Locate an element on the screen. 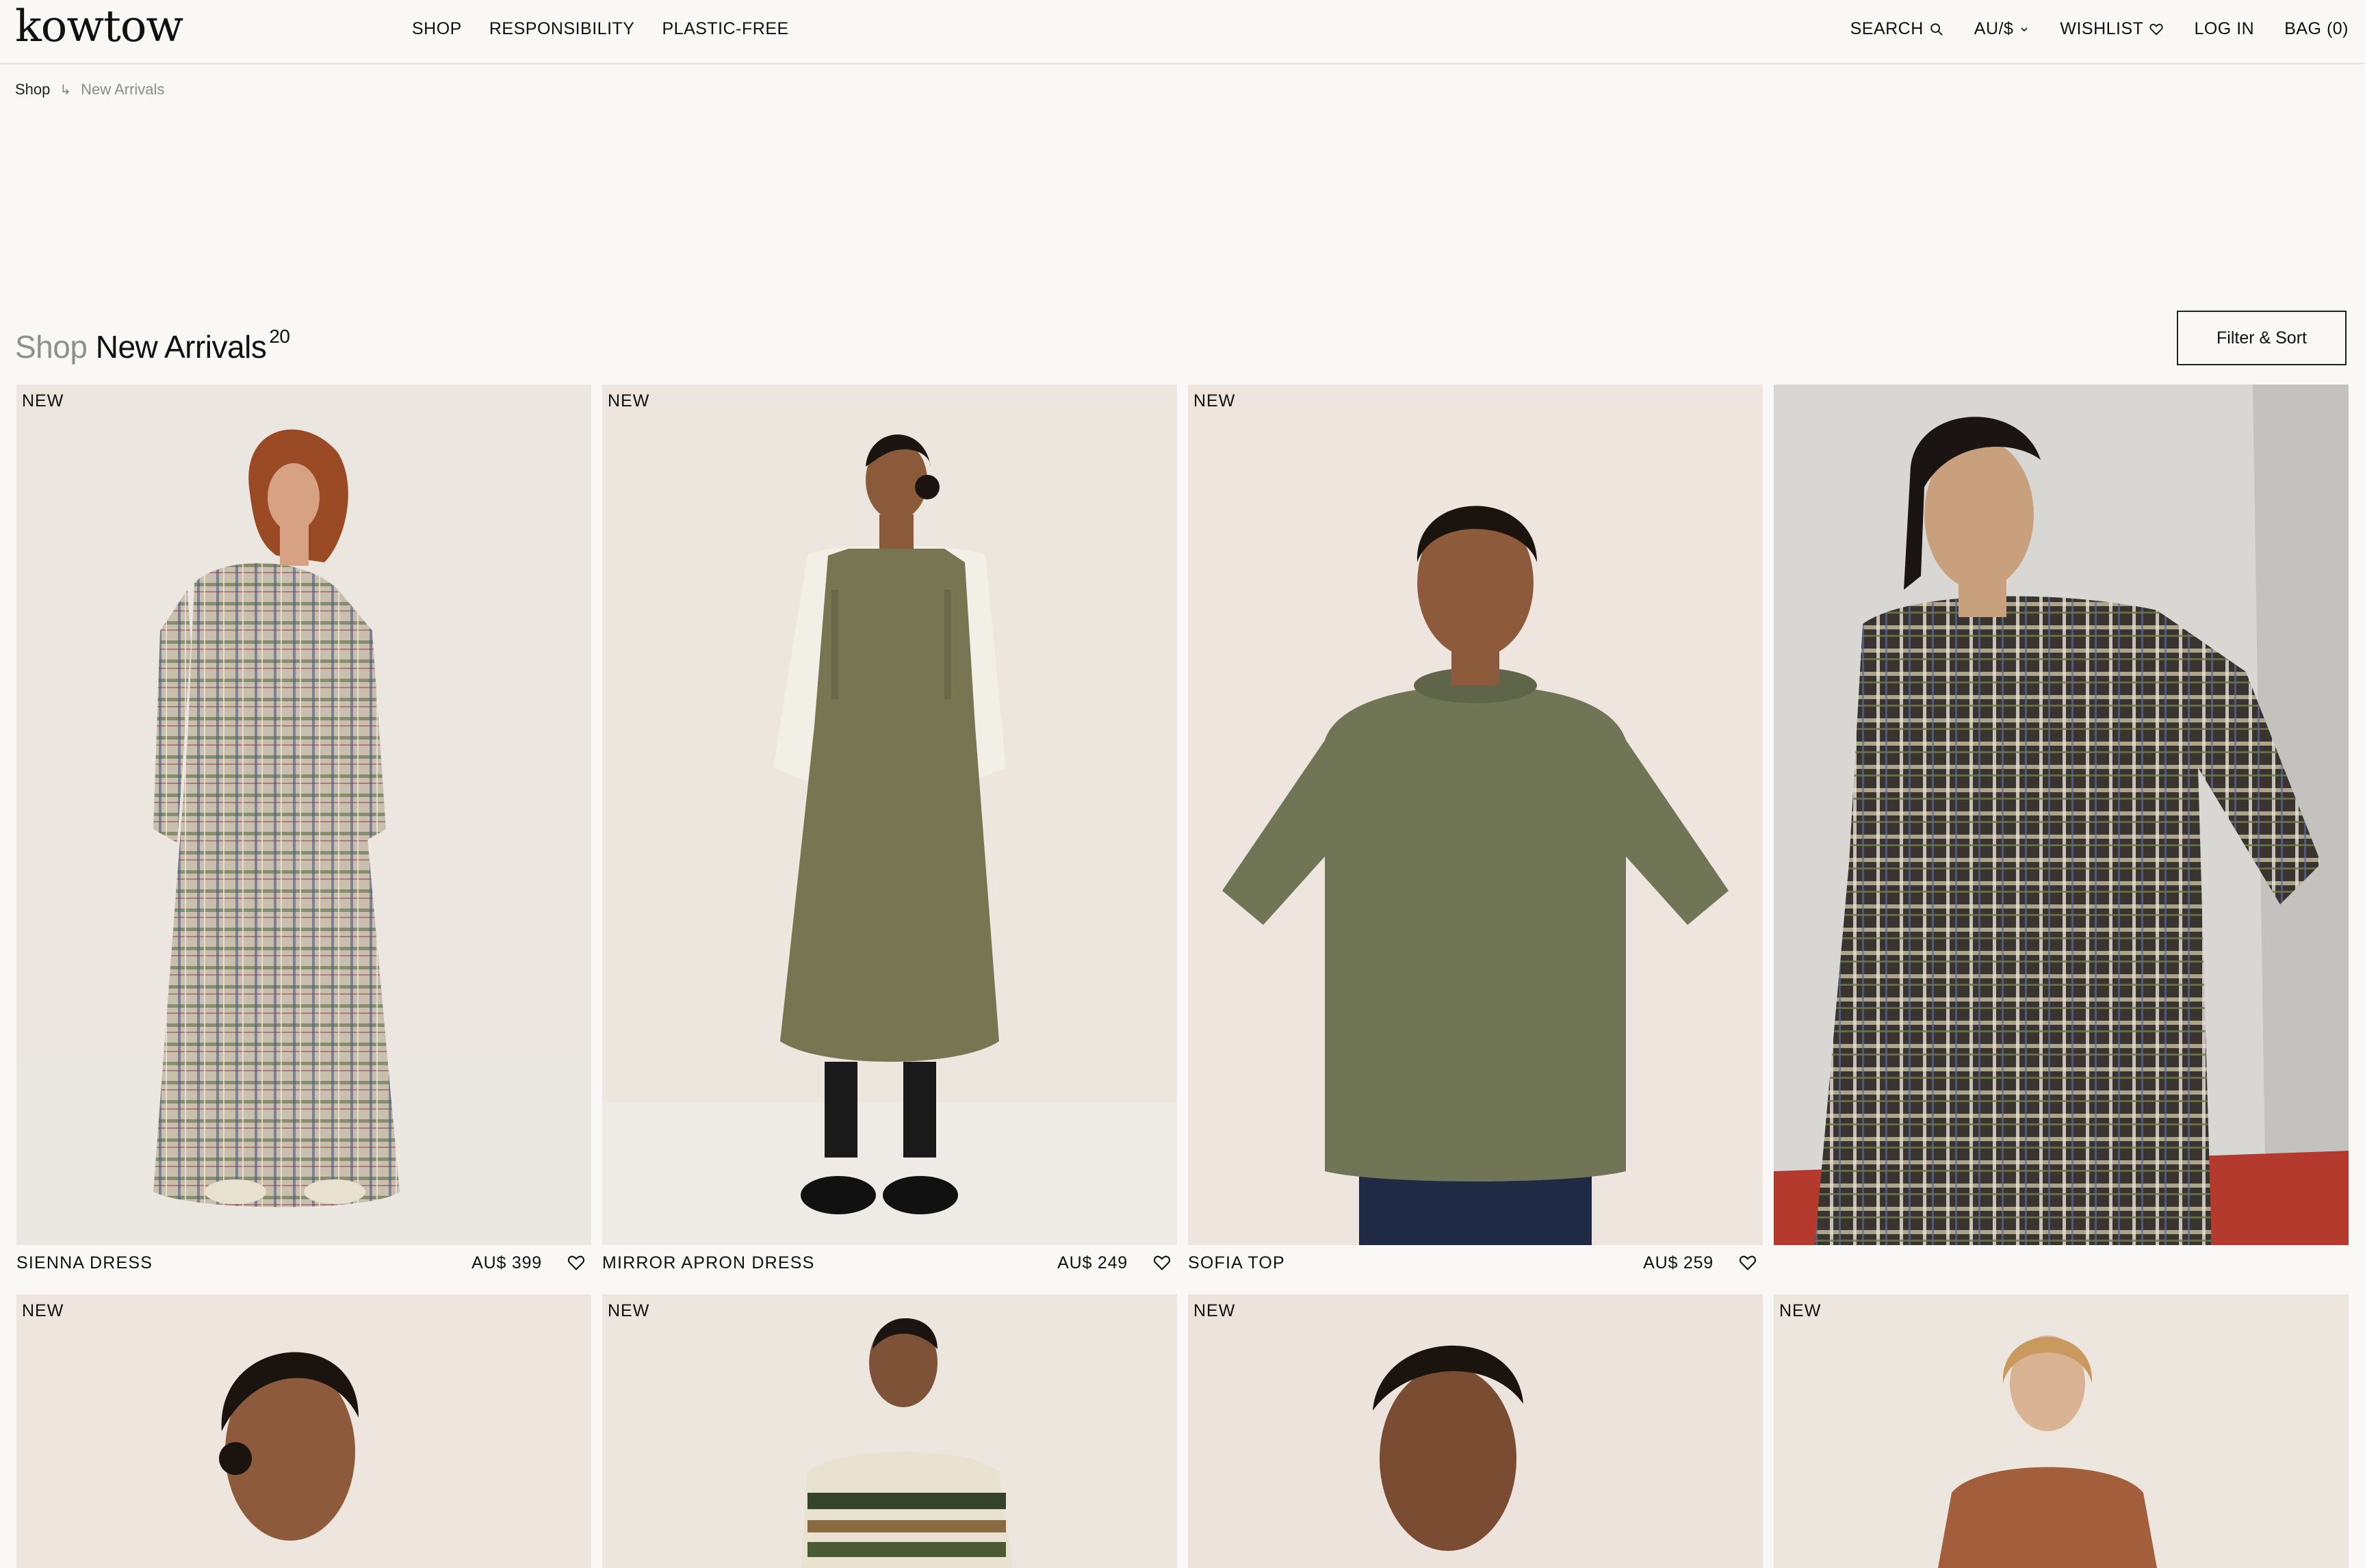 This screenshot has height=1568, width=2365. breadcrumb: Shop ↳ New Arrivals is located at coordinates (89, 90).